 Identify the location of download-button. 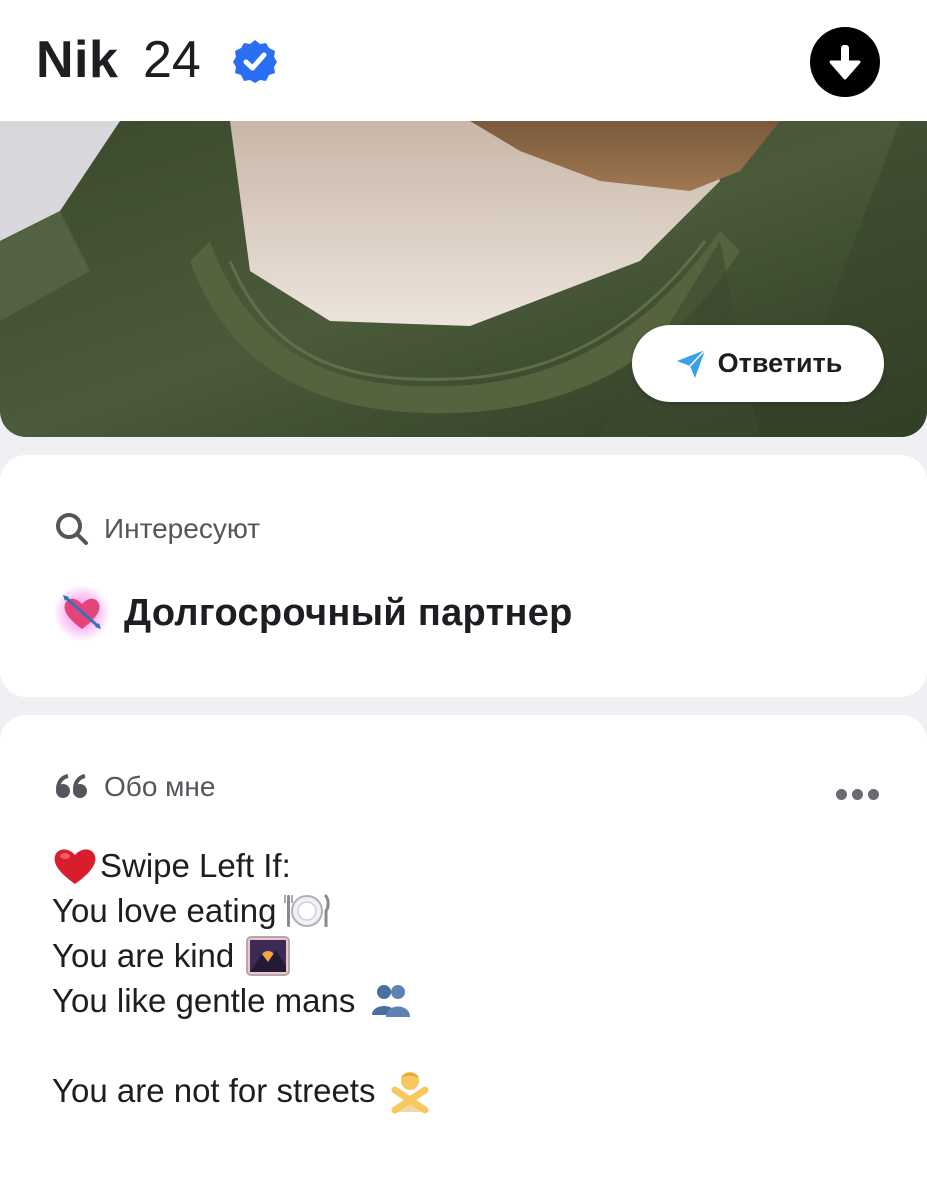
(845, 62).